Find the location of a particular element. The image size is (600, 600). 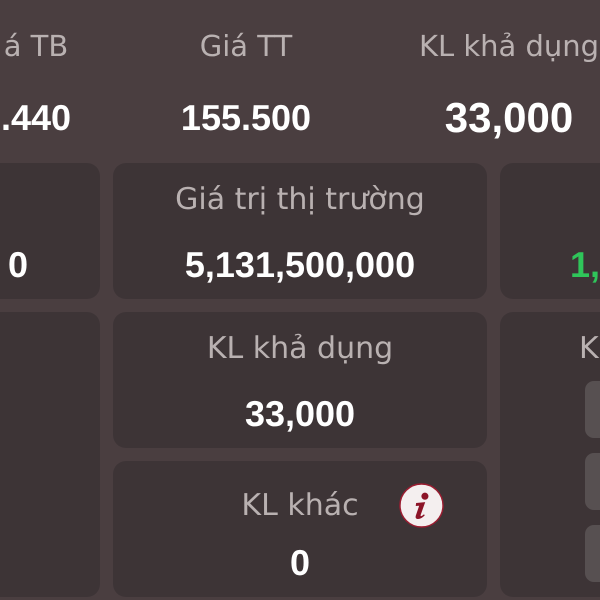

stat-value: 5,131,500,000 is located at coordinates (300, 265).